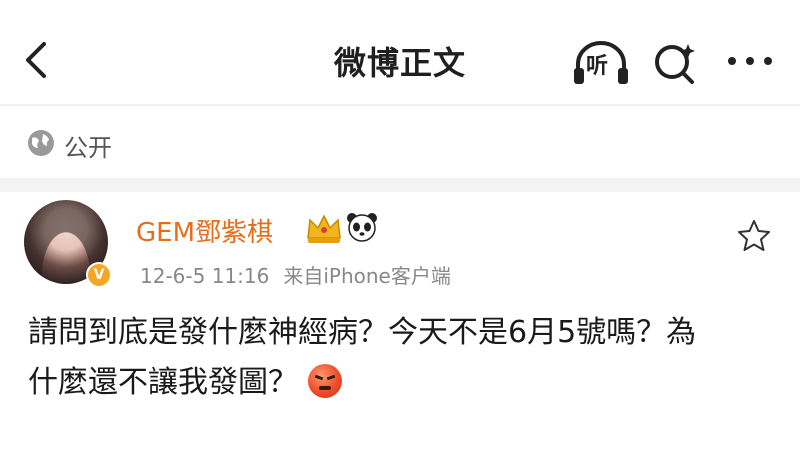  What do you see at coordinates (163, 382) in the screenshot?
I see `post-text-line-content: 什麼還不讓我發圖？` at bounding box center [163, 382].